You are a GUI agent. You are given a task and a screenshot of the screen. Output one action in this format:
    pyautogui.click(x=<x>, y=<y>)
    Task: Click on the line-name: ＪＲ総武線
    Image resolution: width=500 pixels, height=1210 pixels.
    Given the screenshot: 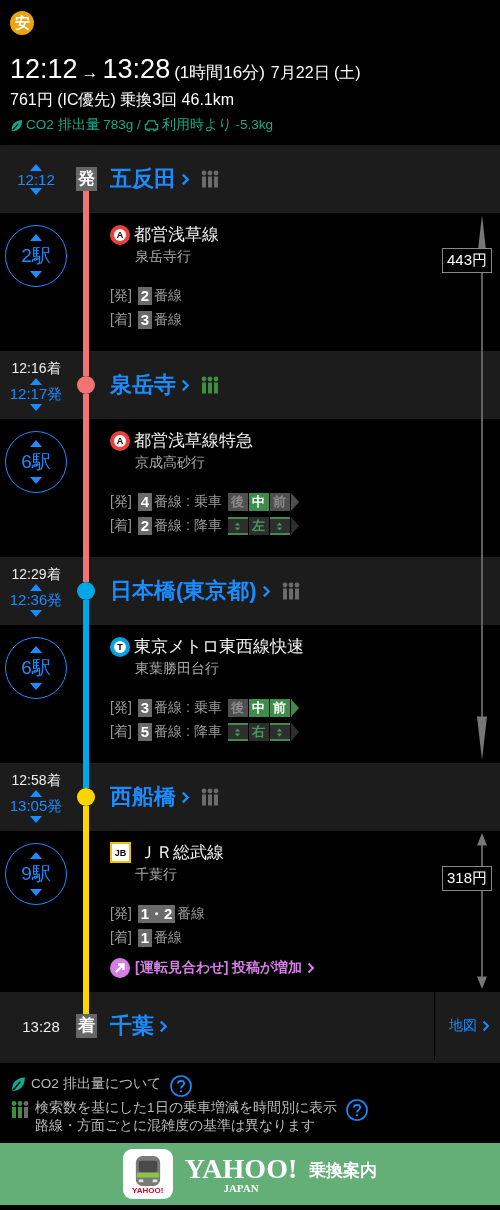 What is the action you would take?
    pyautogui.click(x=181, y=853)
    